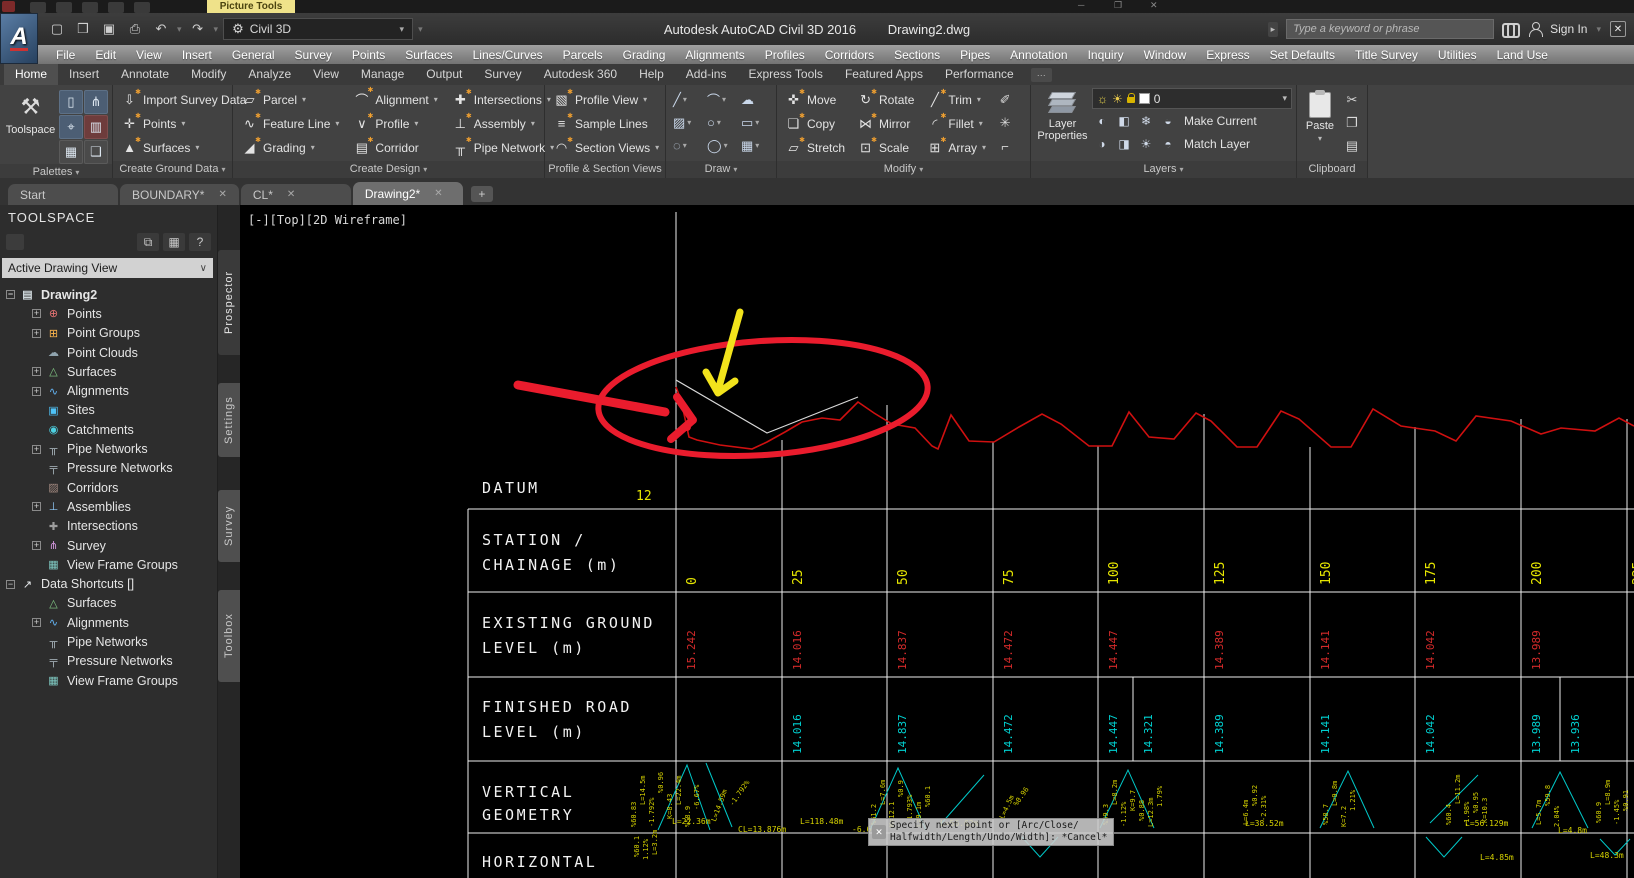  I want to click on application-button: A, so click(19, 38).